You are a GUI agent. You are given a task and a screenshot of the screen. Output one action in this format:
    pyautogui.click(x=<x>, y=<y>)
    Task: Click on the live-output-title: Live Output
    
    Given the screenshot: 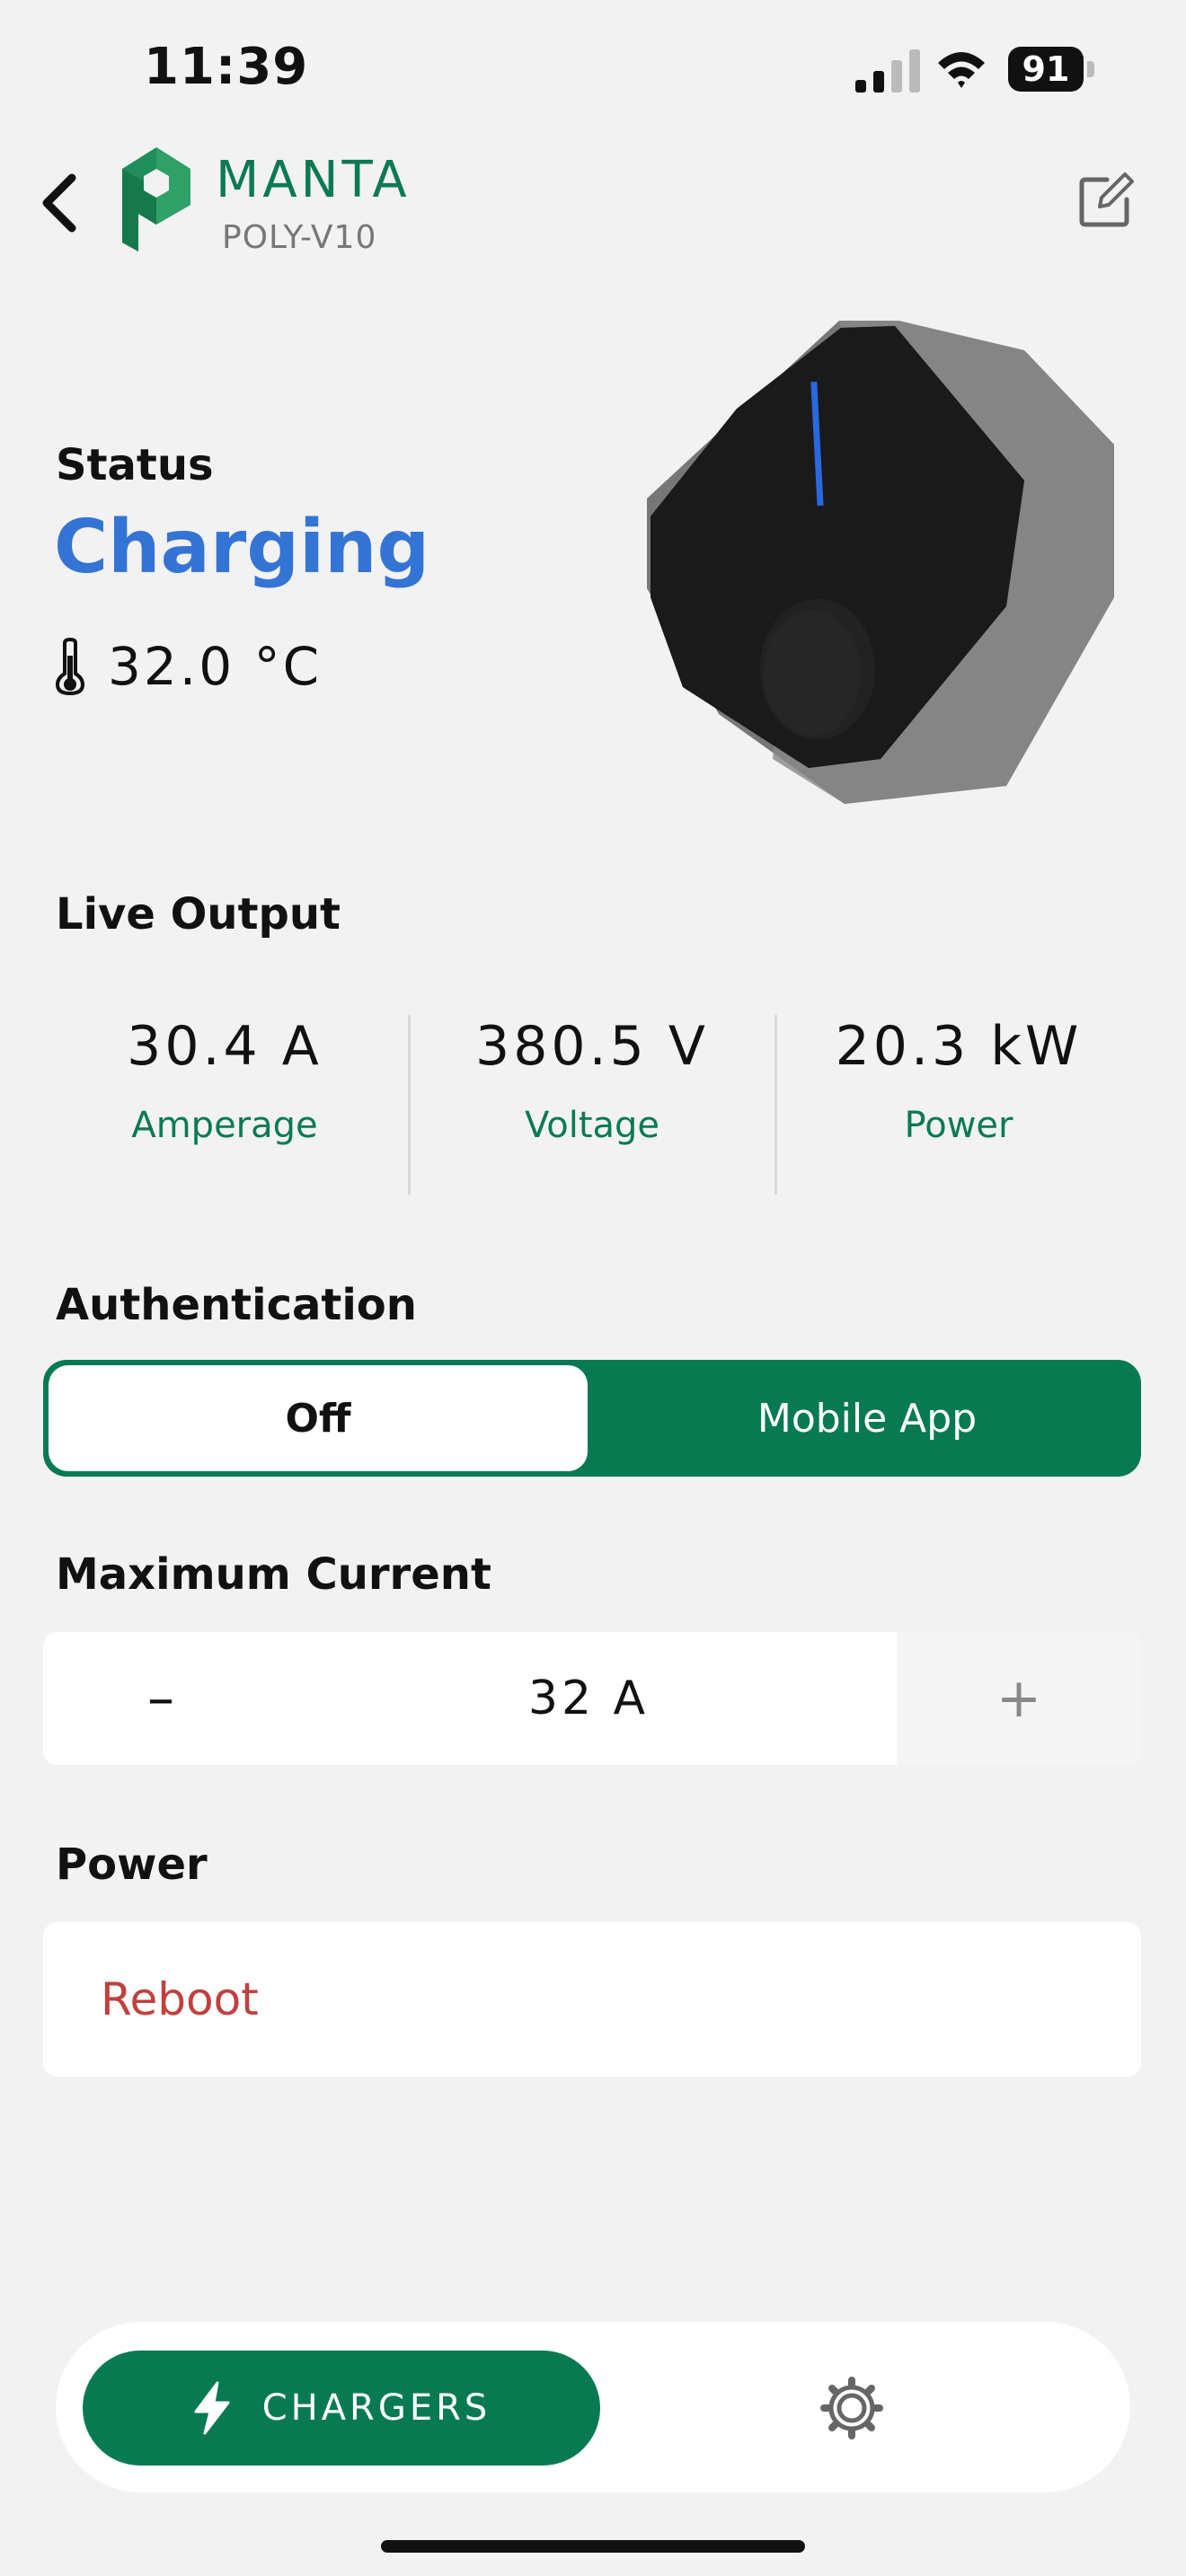 What is the action you would take?
    pyautogui.click(x=198, y=914)
    